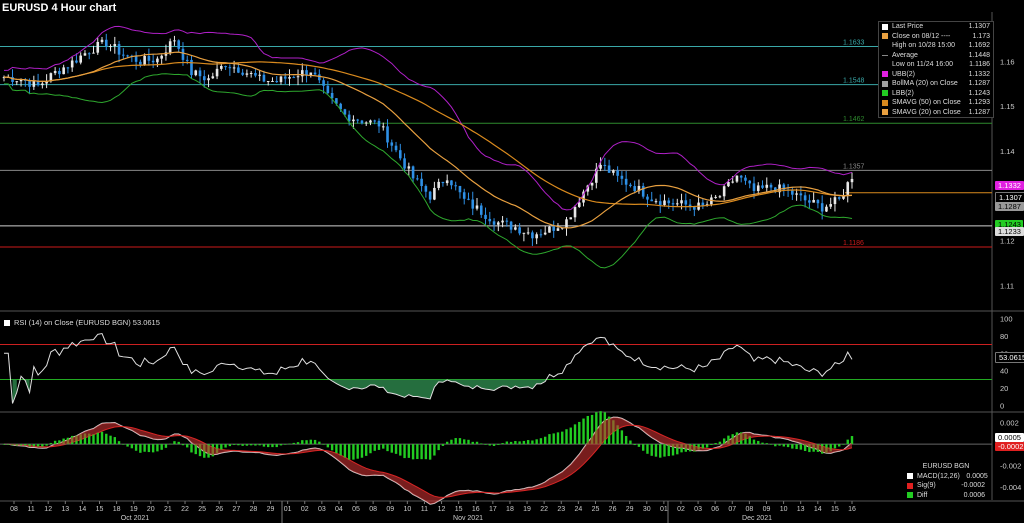  Describe the element at coordinates (219, 509) in the screenshot. I see `x-tick-label: 26` at that location.